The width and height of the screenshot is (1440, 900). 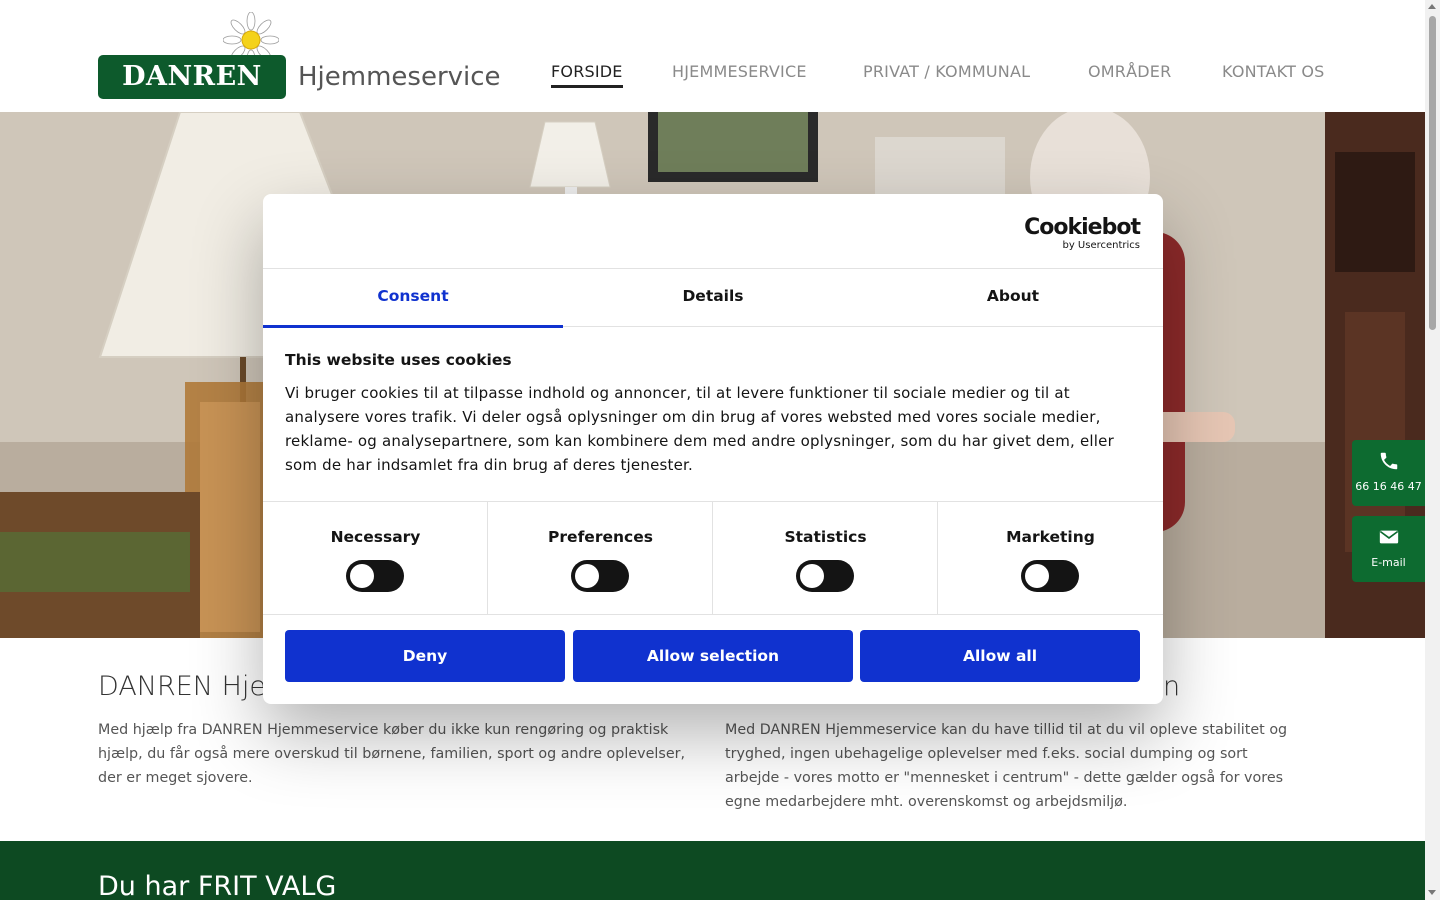 I want to click on allow-all-button: Allow all, so click(x=1000, y=656).